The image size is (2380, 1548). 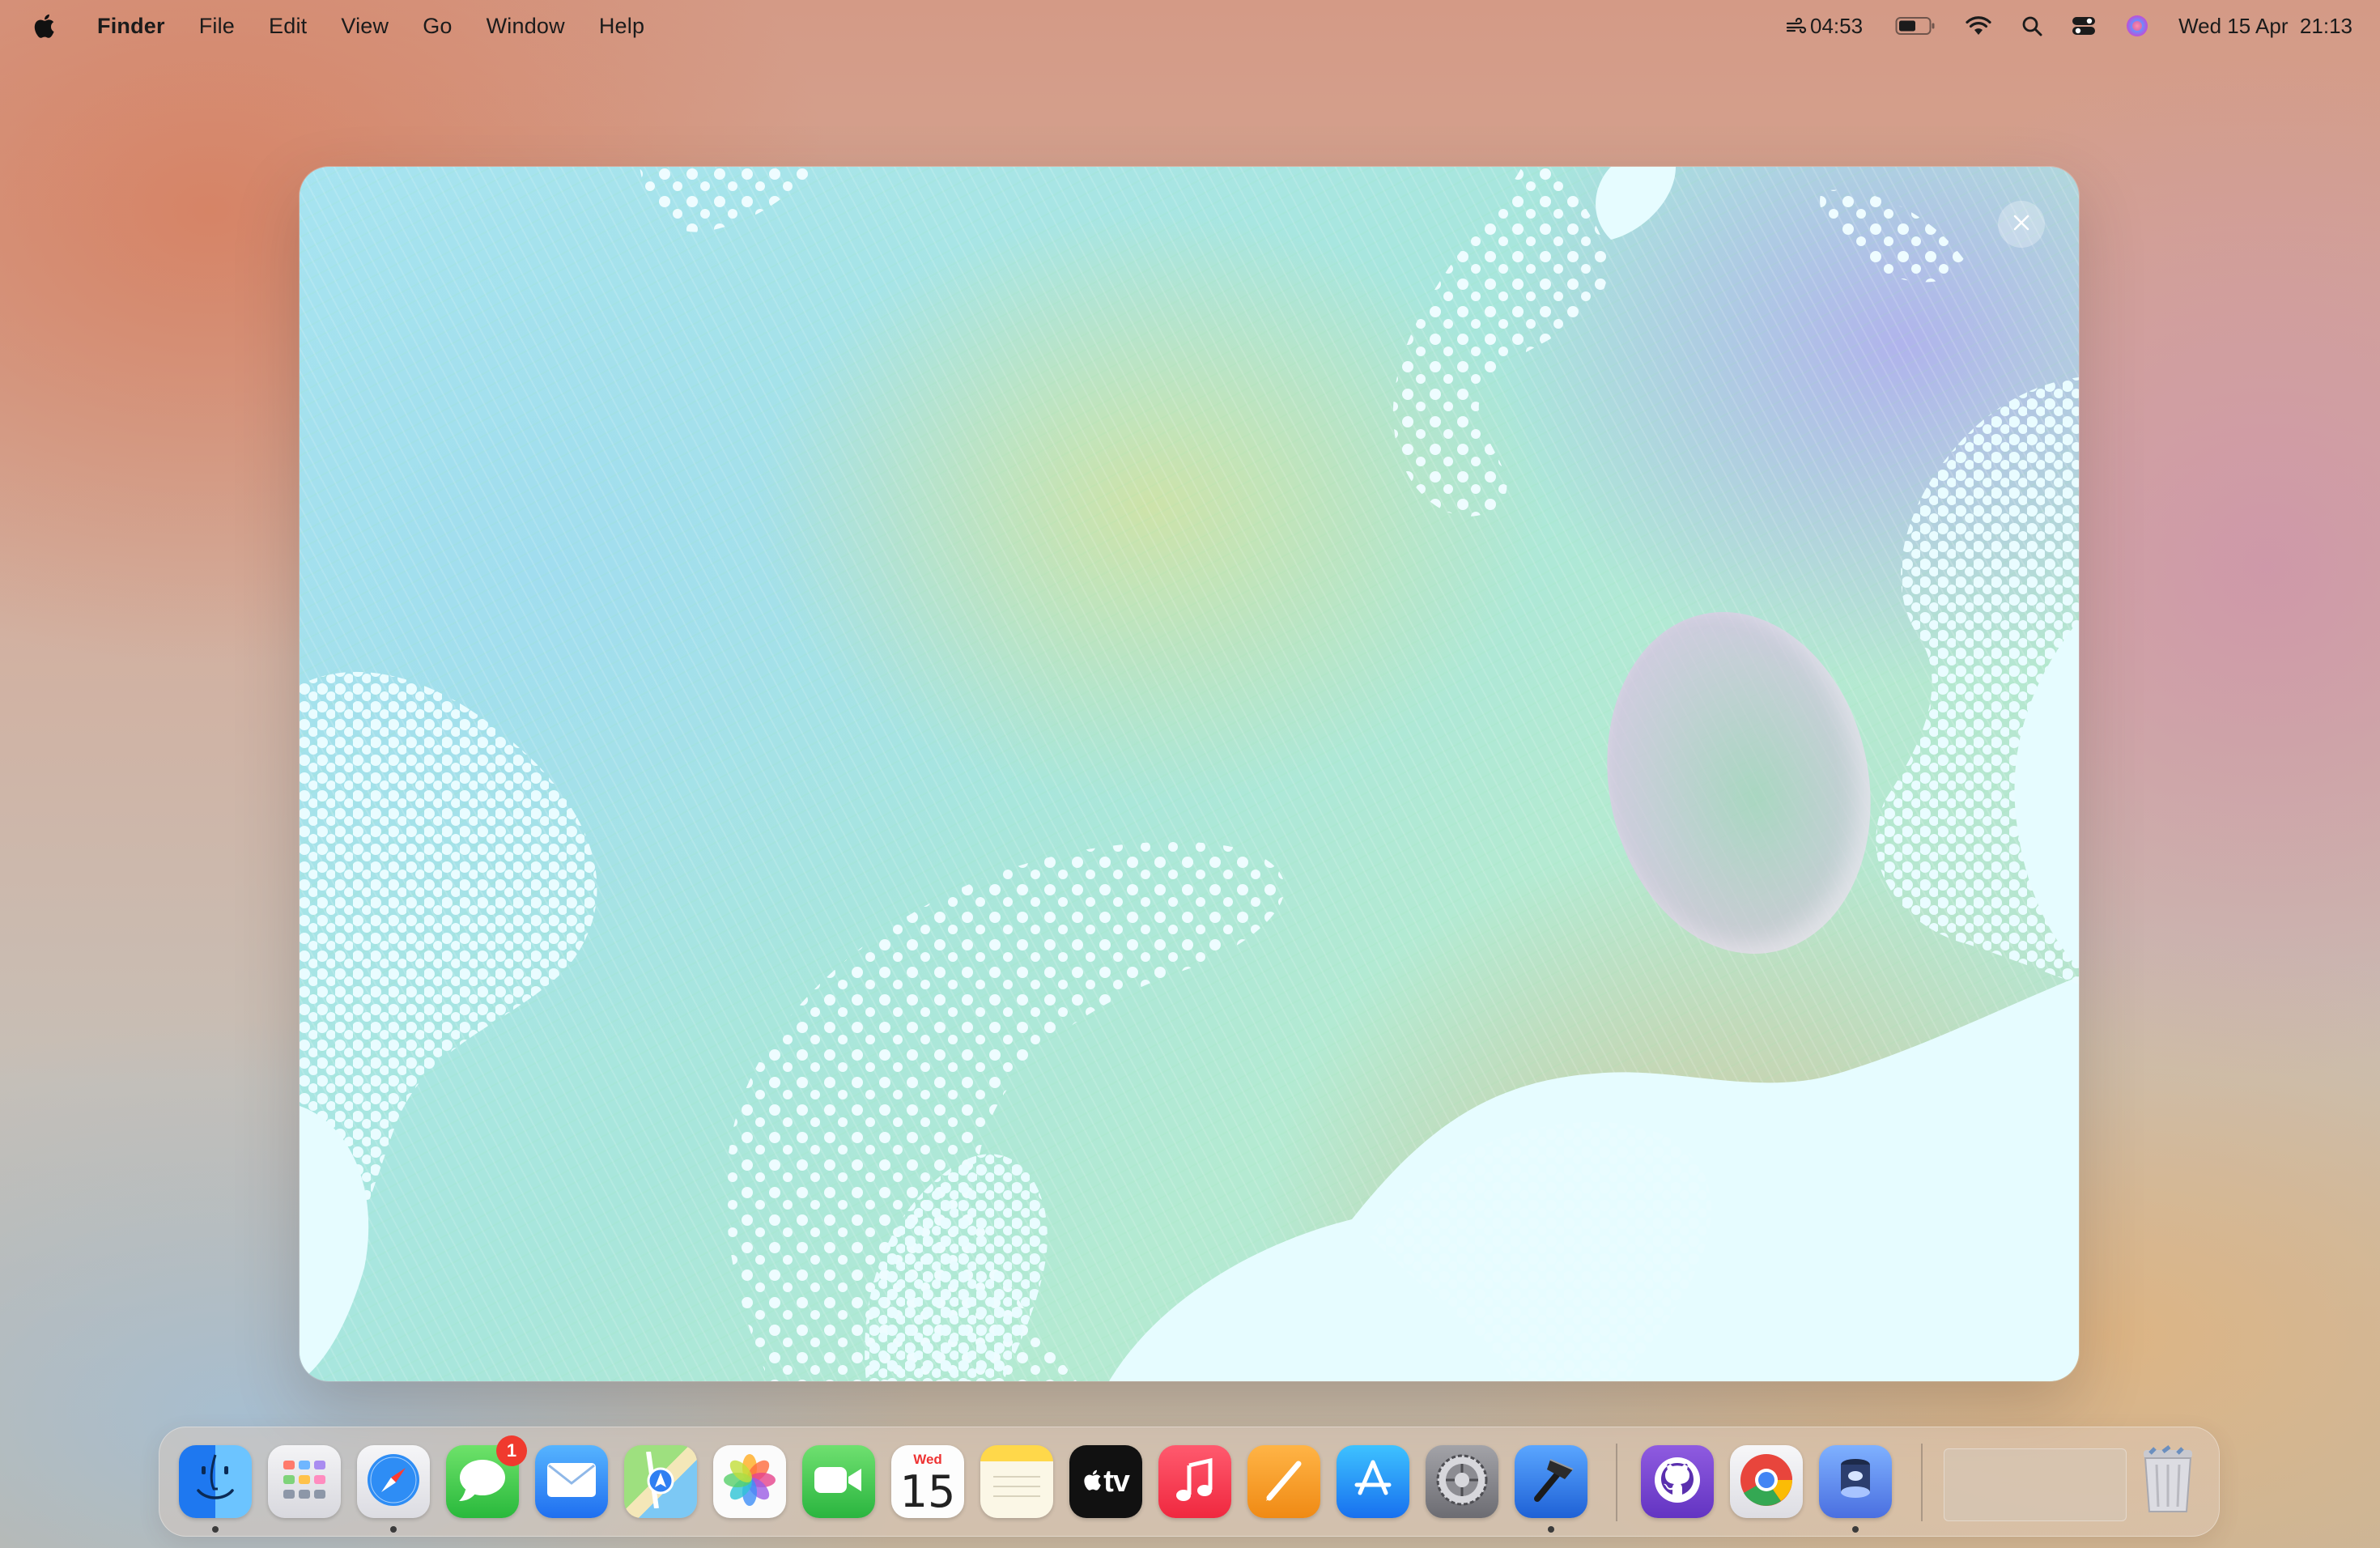 What do you see at coordinates (365, 27) in the screenshot?
I see `menu-view: View` at bounding box center [365, 27].